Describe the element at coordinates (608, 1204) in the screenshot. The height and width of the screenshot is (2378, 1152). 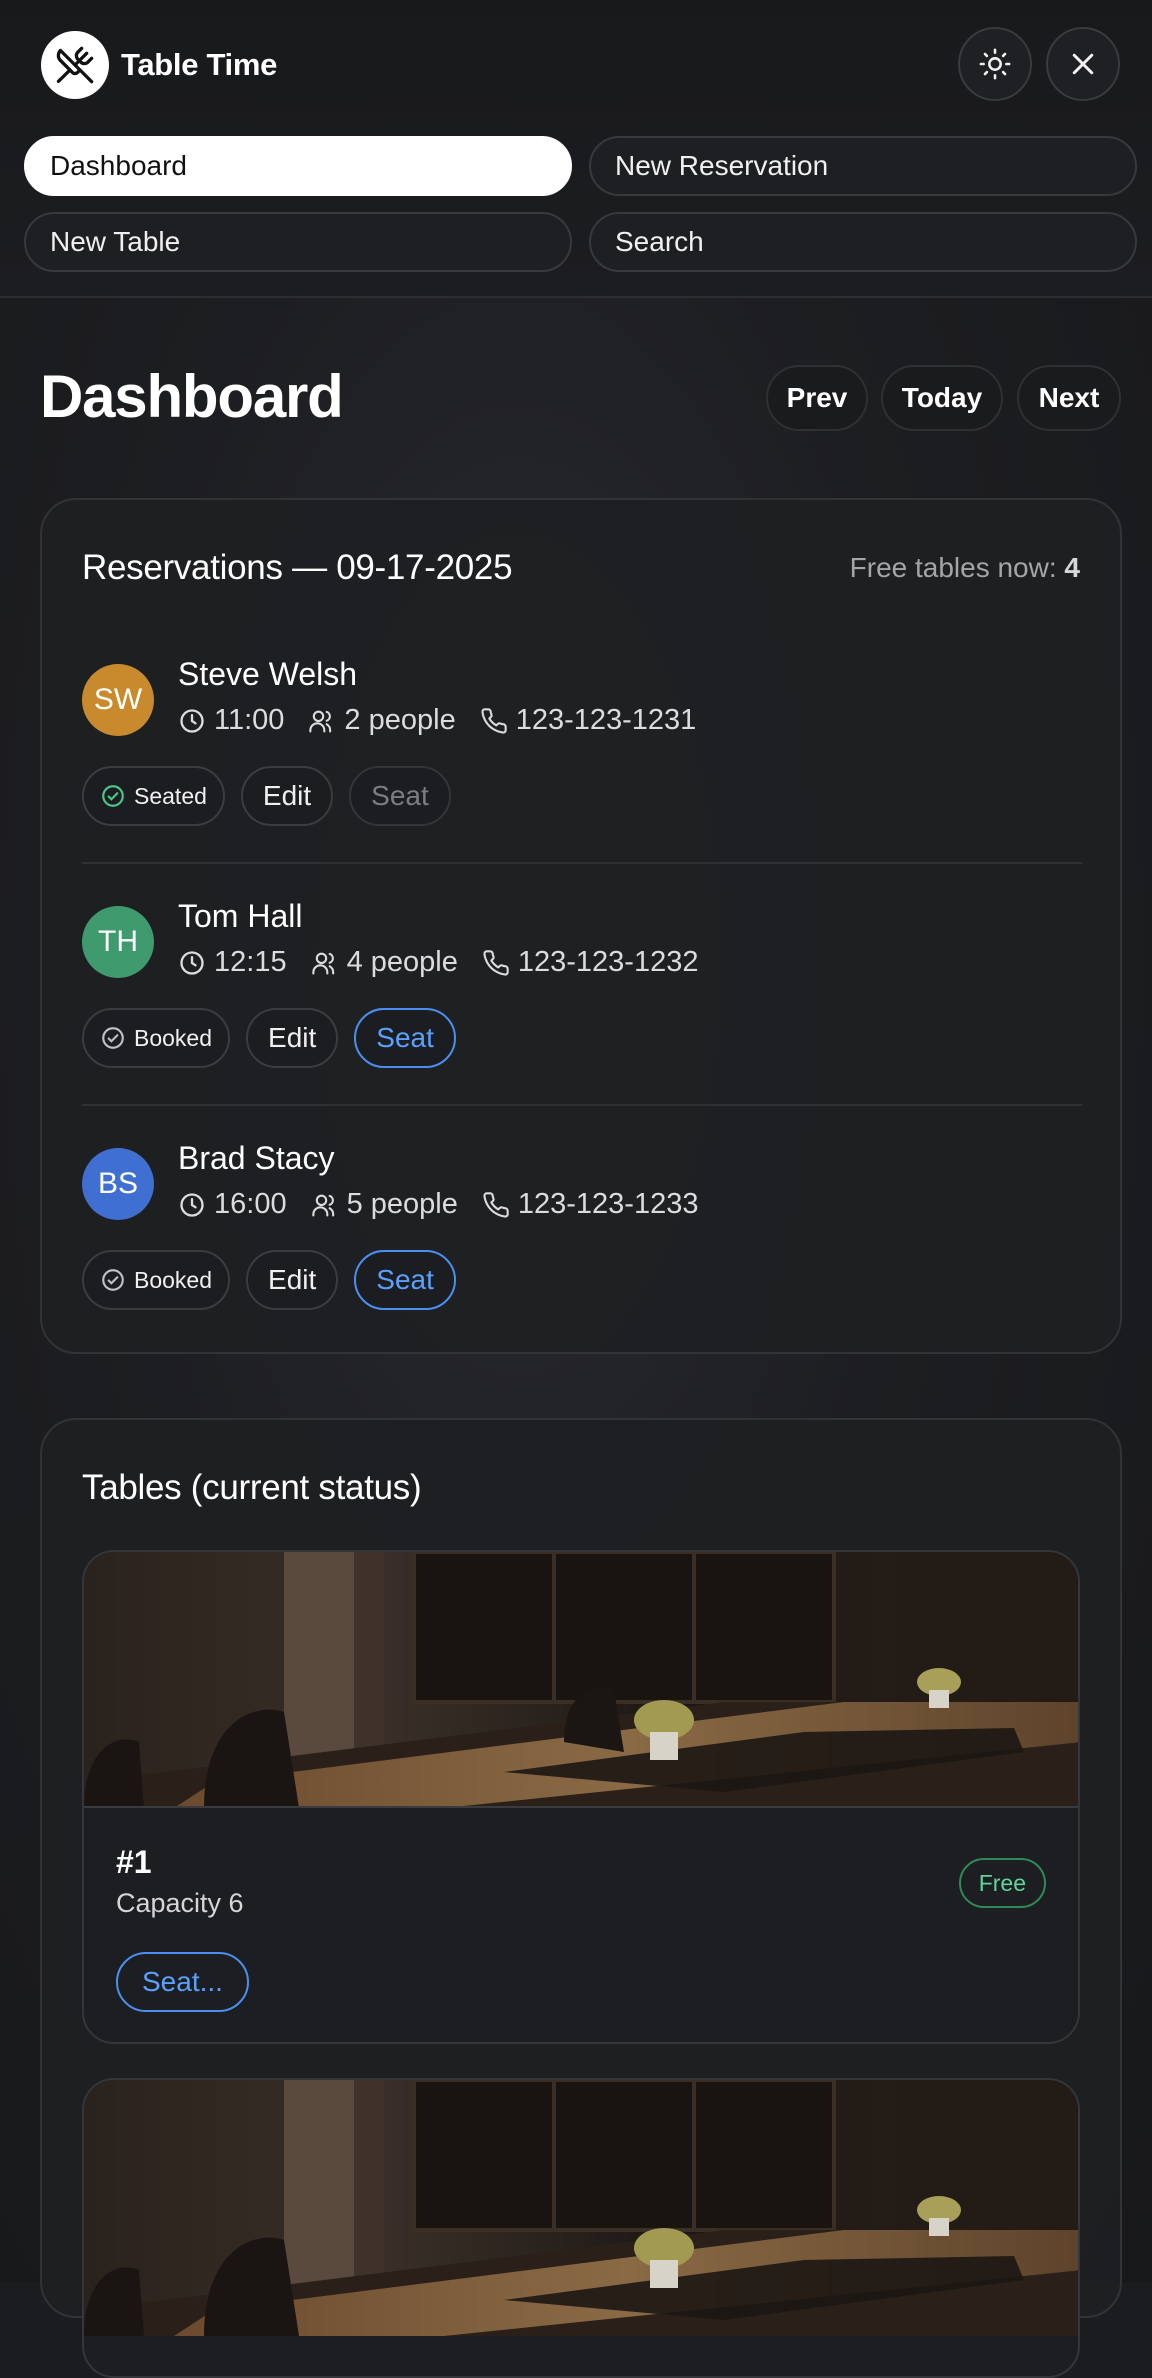
I see `phone-number: 123-123-1233` at that location.